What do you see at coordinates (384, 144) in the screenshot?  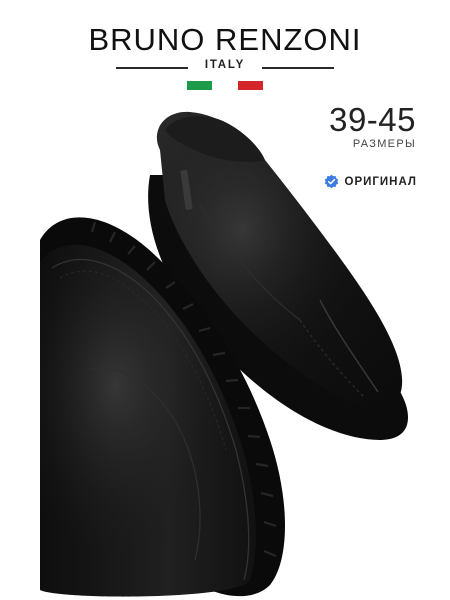 I see `size-range-label: РАЗМЕРЫ` at bounding box center [384, 144].